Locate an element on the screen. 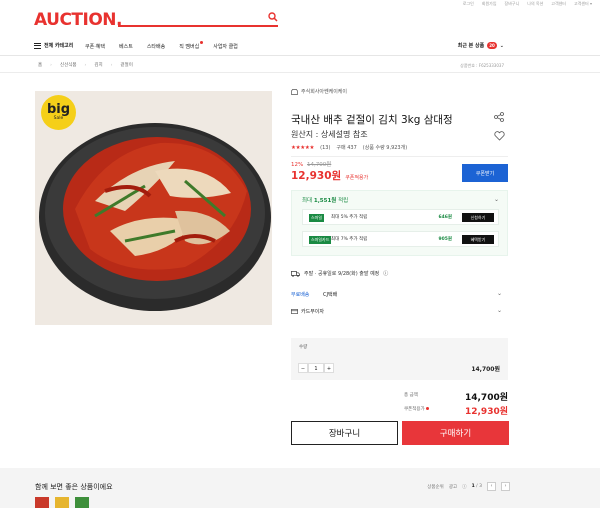 The height and width of the screenshot is (508, 600). coupon-applied-label-row: 쿠폰적용가 is located at coordinates (416, 409).